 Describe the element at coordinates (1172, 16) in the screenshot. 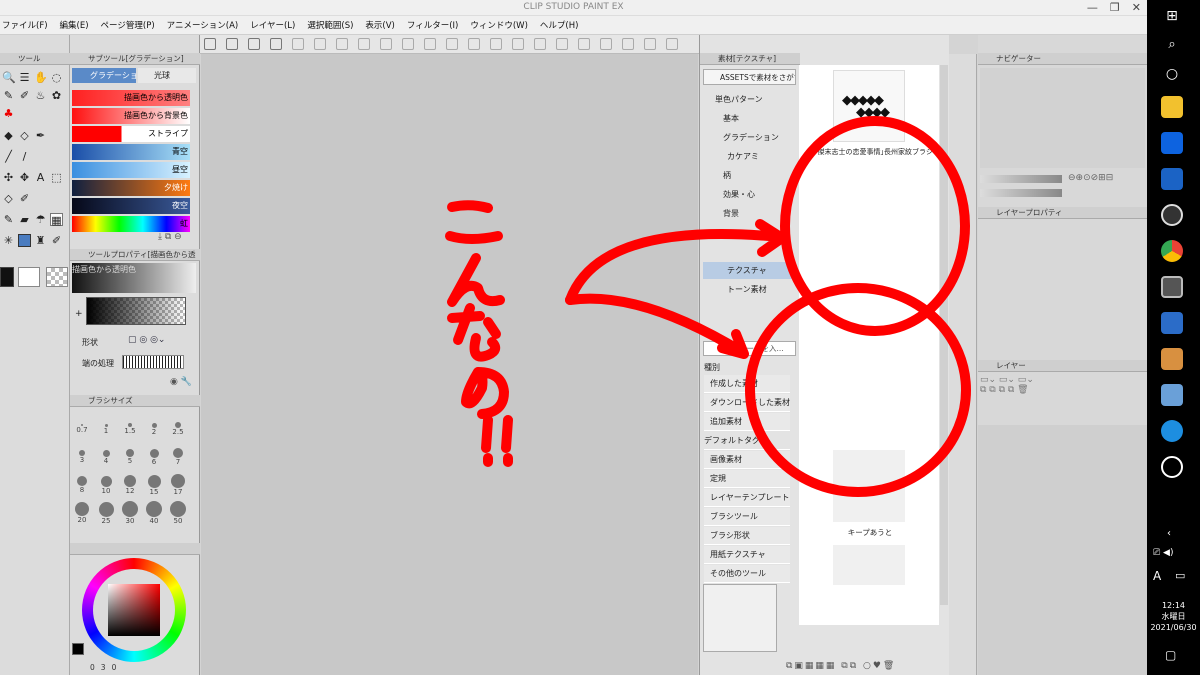

I see `windows-start-icon: ⊞` at that location.